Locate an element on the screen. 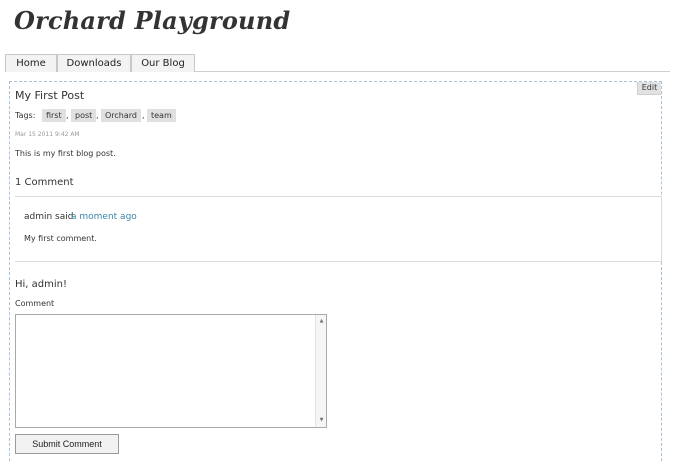 The height and width of the screenshot is (461, 675). site-title: Orchard Playground is located at coordinates (152, 20).